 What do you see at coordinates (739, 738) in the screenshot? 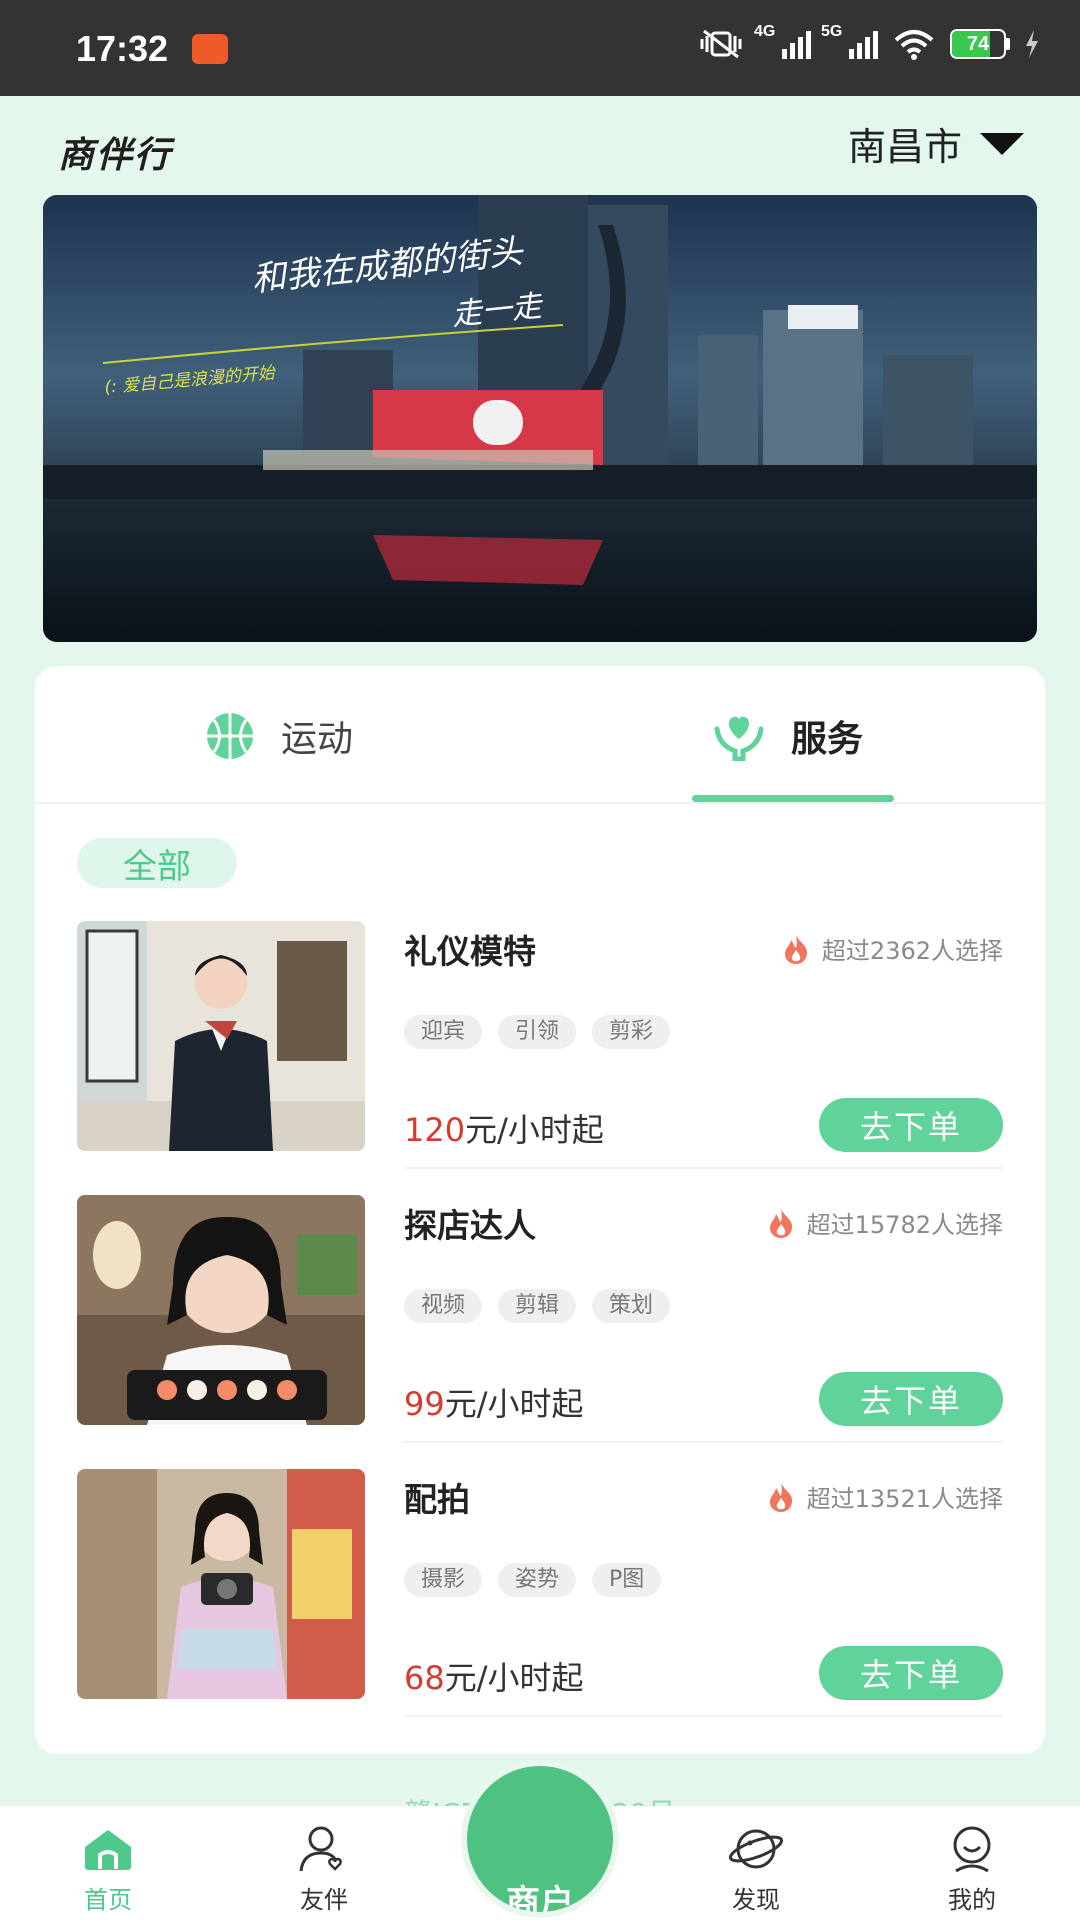
I see `heart-hands-icon` at bounding box center [739, 738].